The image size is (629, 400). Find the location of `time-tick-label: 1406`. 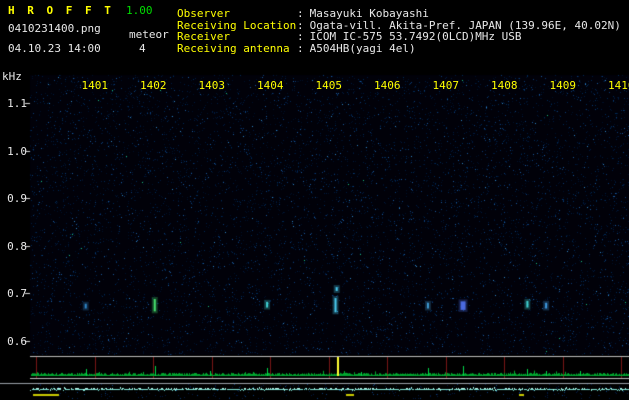

time-tick-label: 1406 is located at coordinates (387, 85).